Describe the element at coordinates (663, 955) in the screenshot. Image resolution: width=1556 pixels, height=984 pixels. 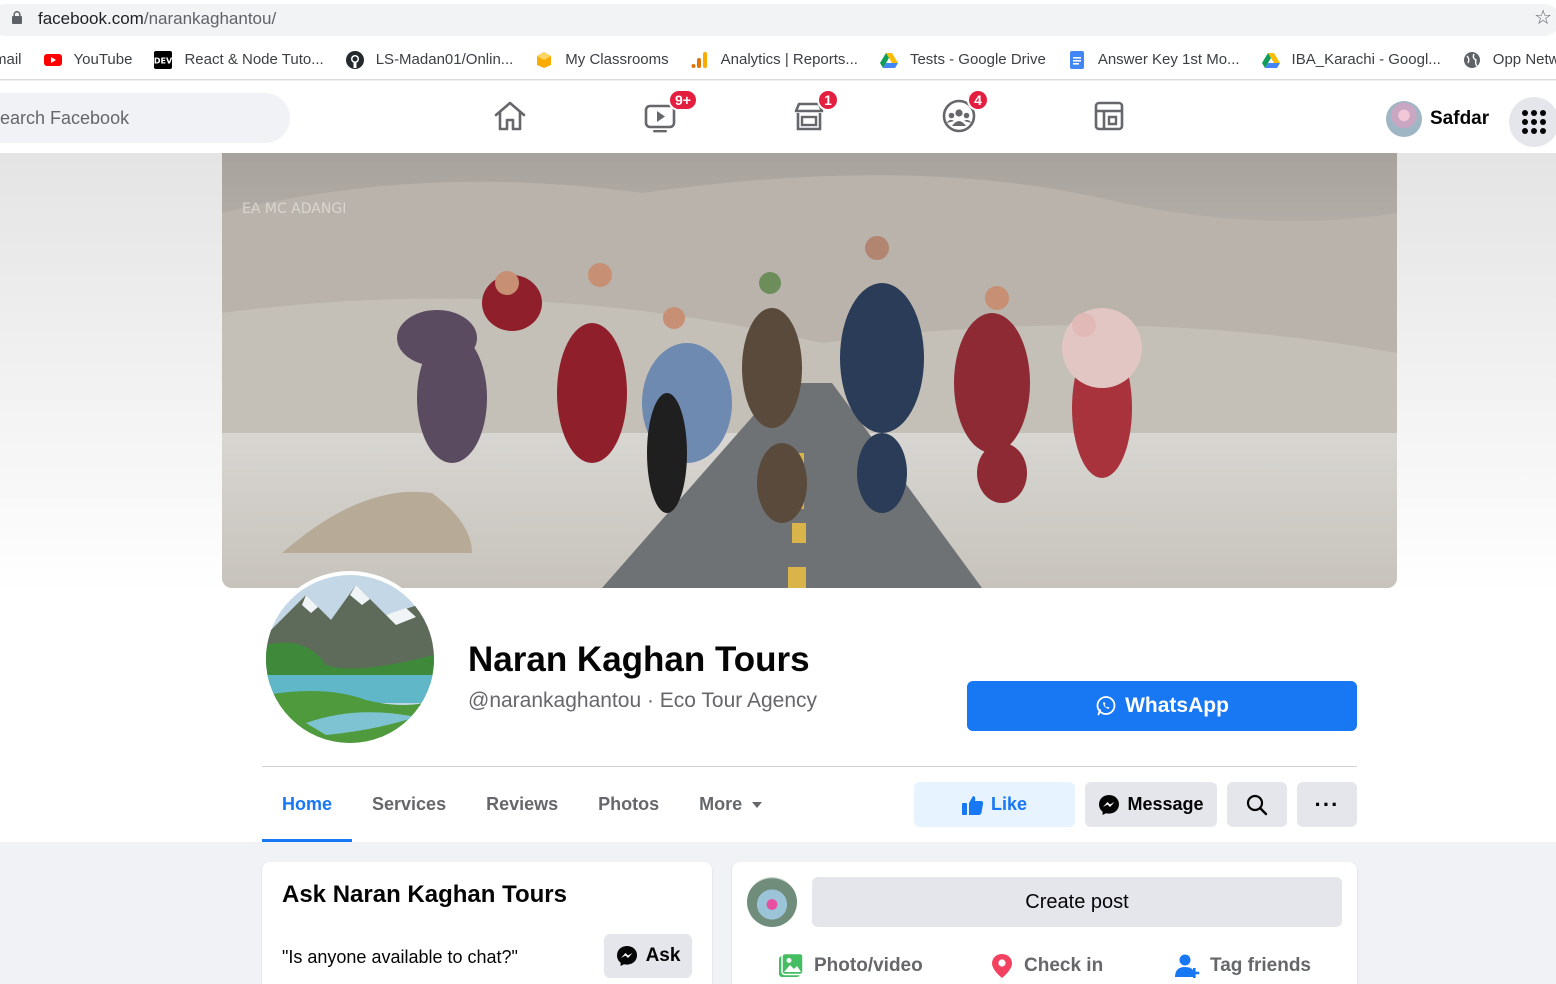
I see `ask-label: Ask` at that location.